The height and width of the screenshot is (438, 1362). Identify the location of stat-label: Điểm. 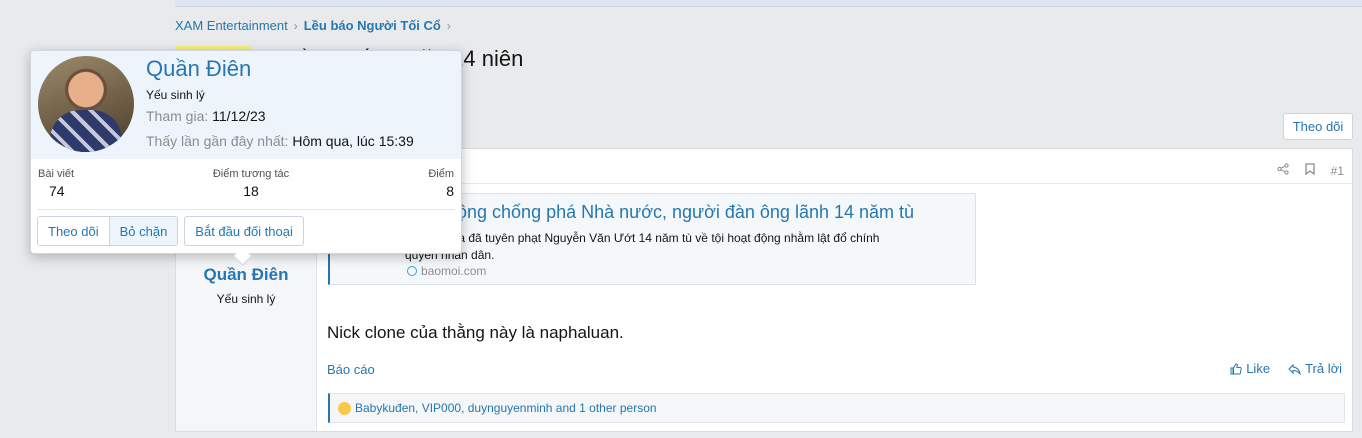
(441, 174).